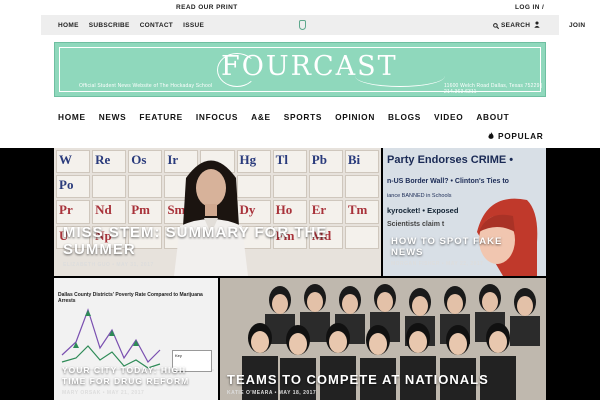 The height and width of the screenshot is (400, 600). I want to click on nav-item-feature: FEATURE, so click(160, 117).